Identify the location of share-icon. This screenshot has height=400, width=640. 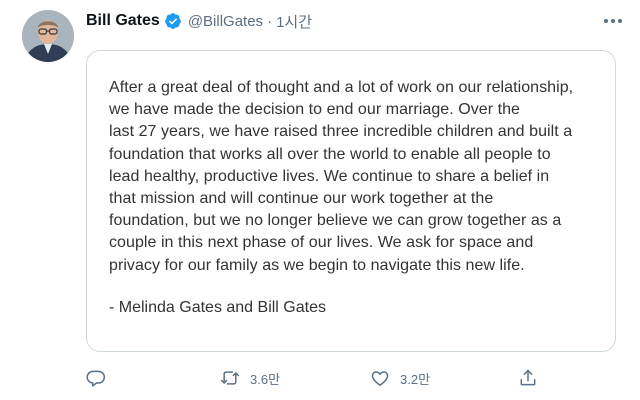
(528, 378).